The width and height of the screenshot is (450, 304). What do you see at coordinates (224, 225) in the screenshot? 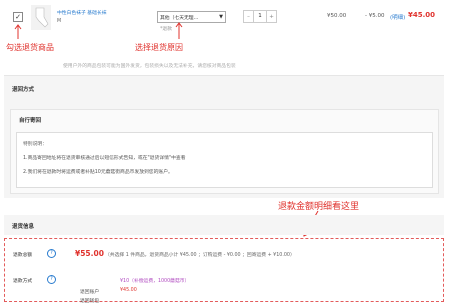
I see `refund-info-header: 退货信息` at bounding box center [224, 225].